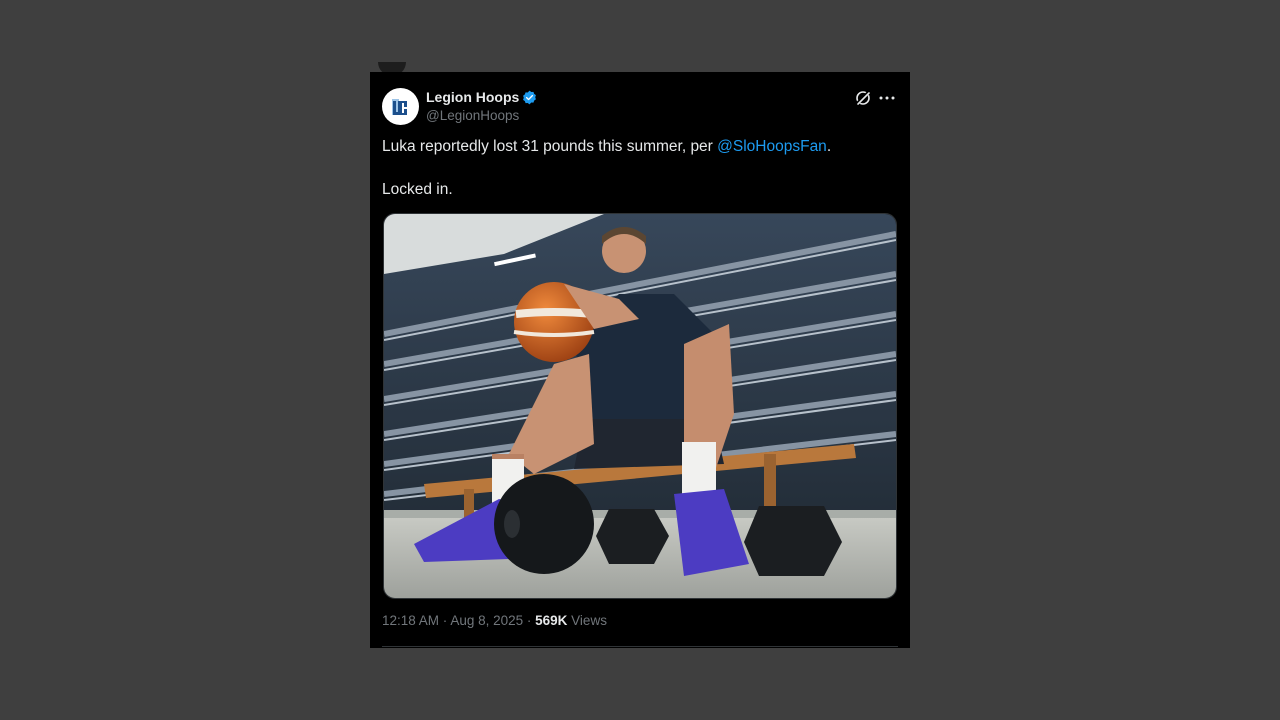  I want to click on author-handle: @LegionHoops, so click(472, 115).